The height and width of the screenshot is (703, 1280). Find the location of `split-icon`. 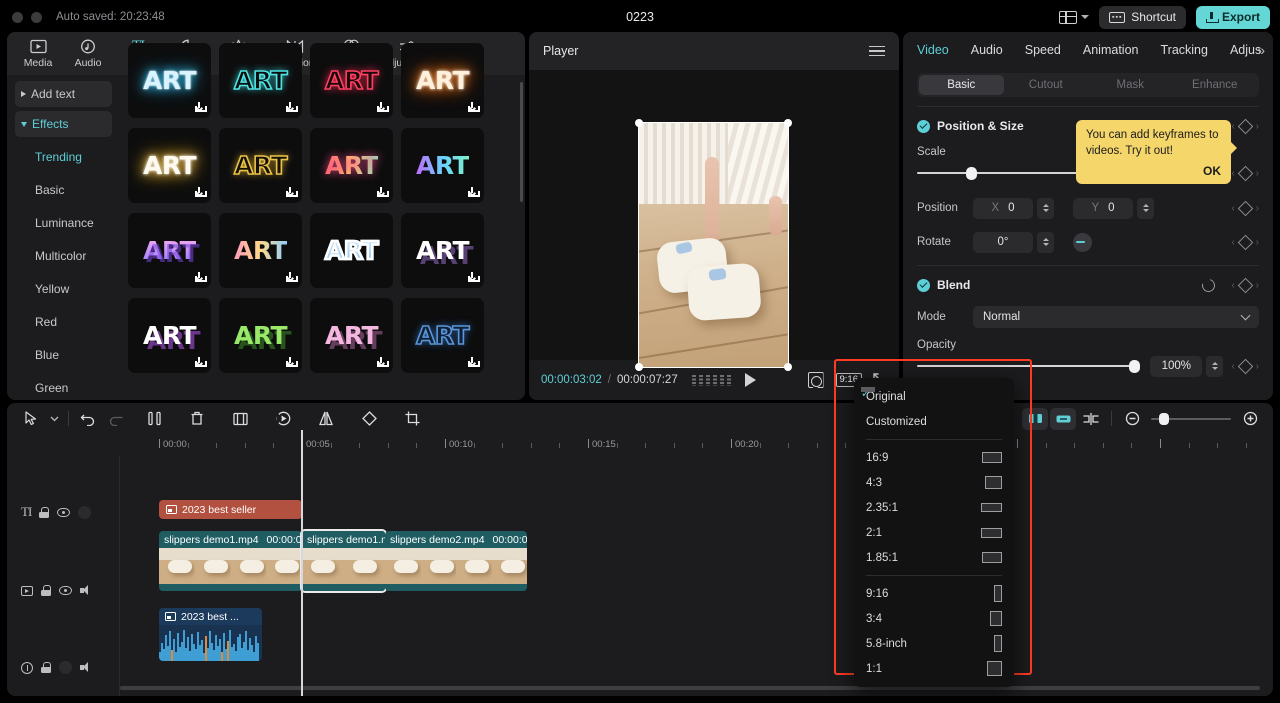

split-icon is located at coordinates (154, 419).